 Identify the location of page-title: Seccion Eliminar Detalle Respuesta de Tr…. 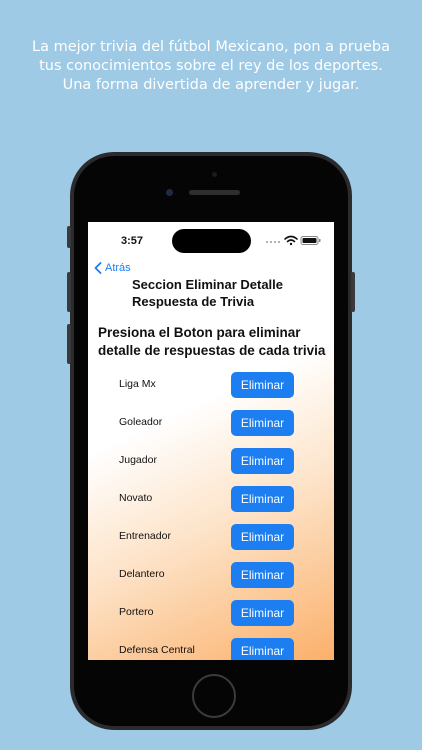
(208, 293).